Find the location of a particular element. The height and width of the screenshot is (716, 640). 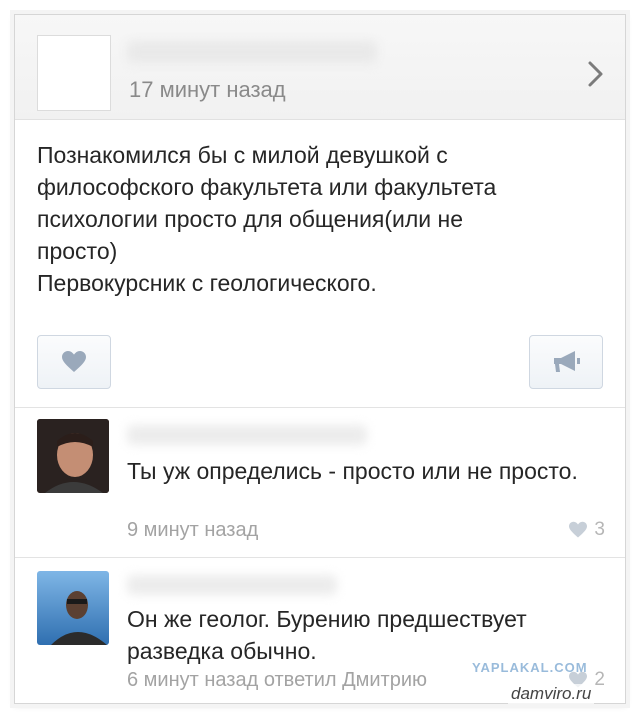

share-button is located at coordinates (566, 362).